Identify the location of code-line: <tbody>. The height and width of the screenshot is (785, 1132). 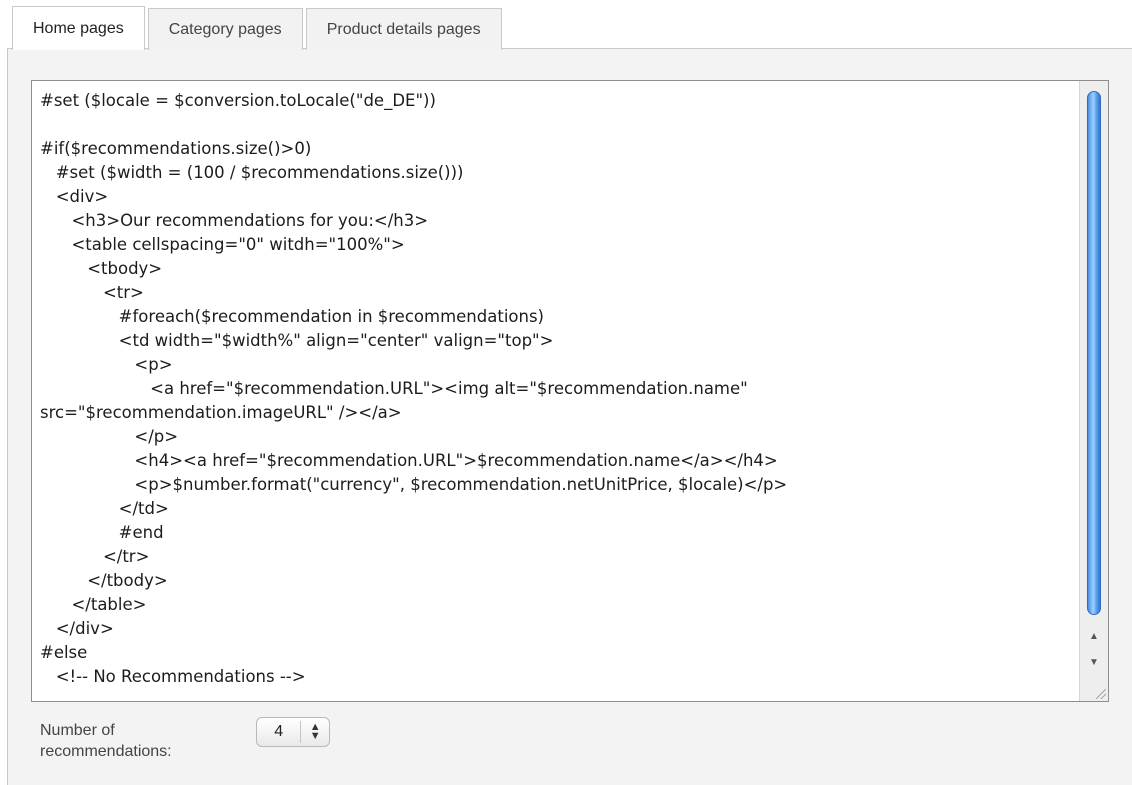
(101, 268).